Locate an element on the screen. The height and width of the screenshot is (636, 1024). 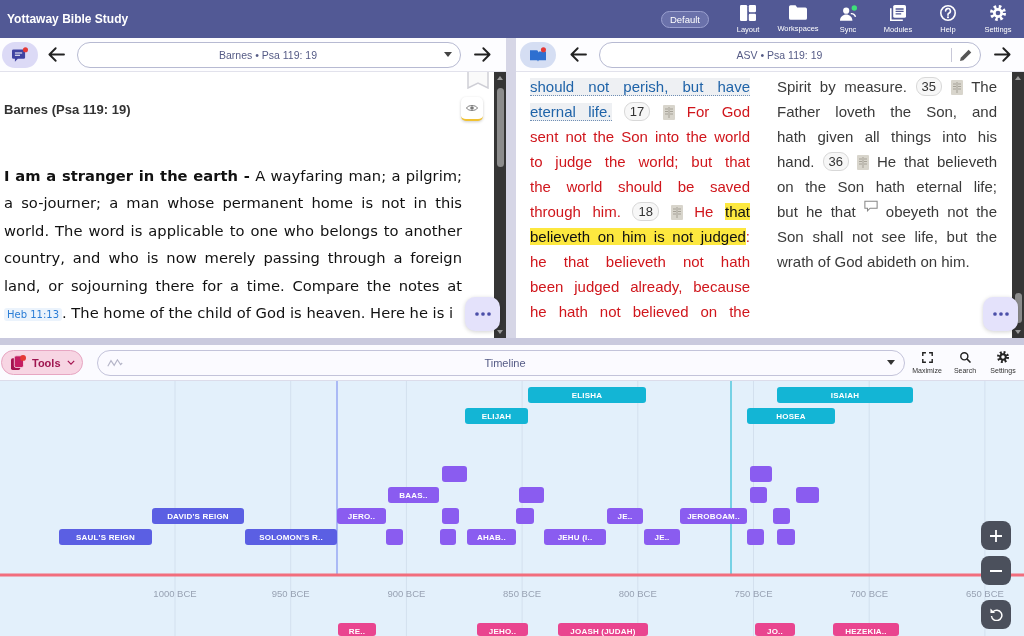
axis-tick-label: 800 BCE is located at coordinates (637, 593).